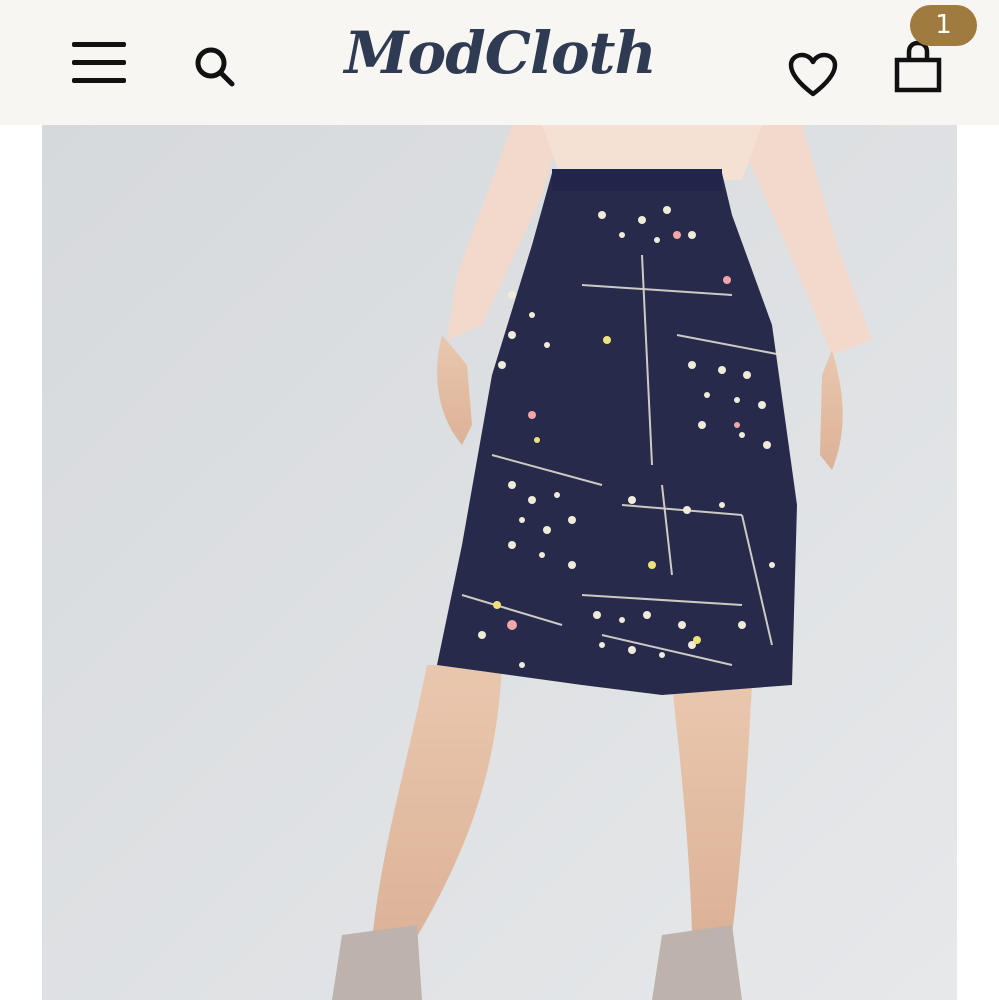 The height and width of the screenshot is (1000, 999). I want to click on heart-icon, so click(813, 75).